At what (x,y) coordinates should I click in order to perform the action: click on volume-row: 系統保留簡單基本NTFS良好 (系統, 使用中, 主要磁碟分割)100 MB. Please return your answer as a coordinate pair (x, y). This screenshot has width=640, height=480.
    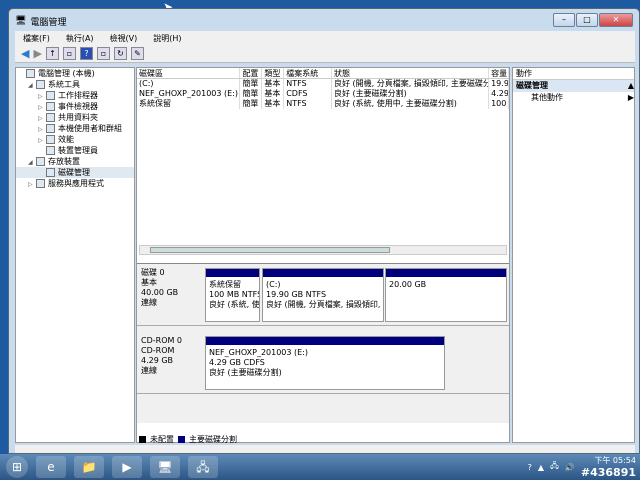
    Looking at the image, I should click on (323, 104).